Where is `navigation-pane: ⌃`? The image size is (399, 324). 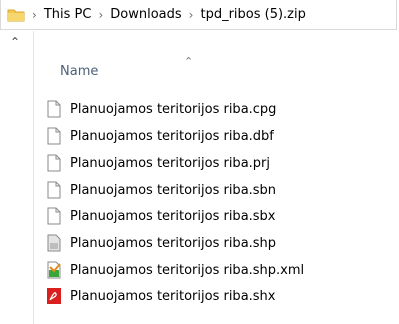
navigation-pane: ⌃ is located at coordinates (17, 177).